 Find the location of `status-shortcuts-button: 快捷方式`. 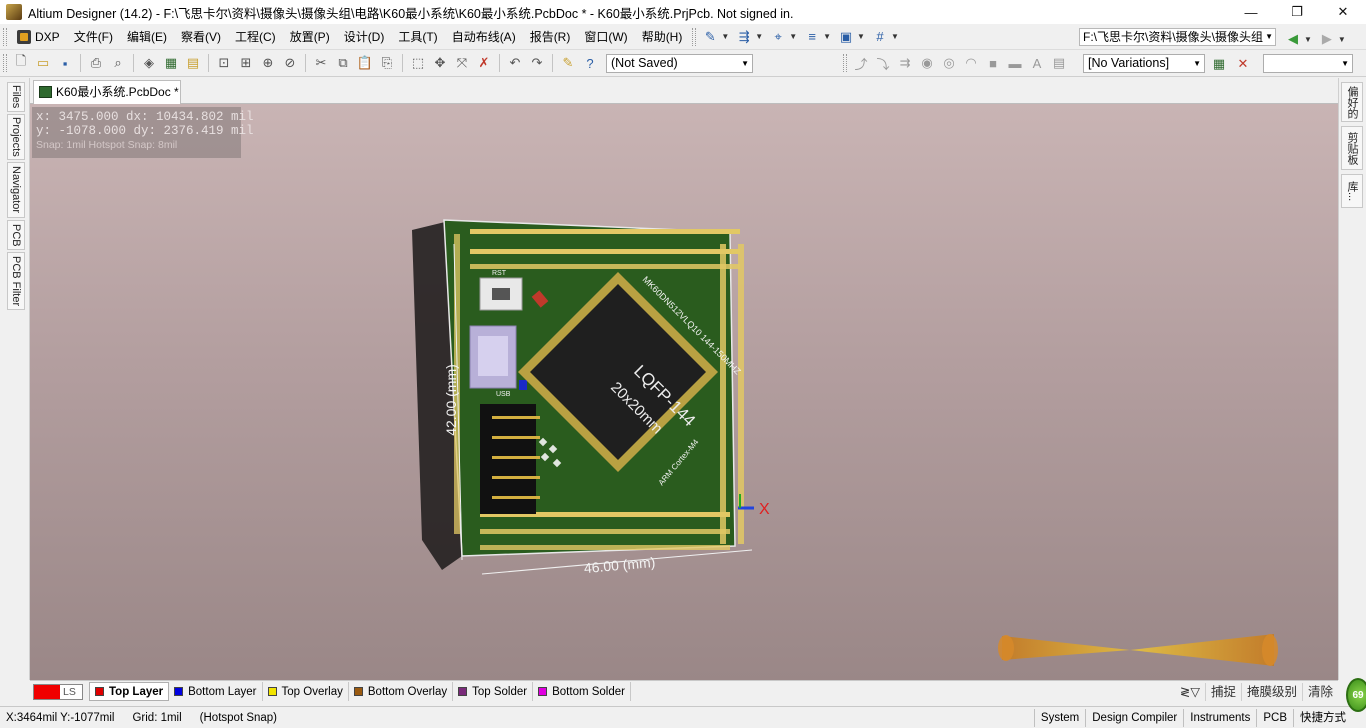

status-shortcuts-button: 快捷方式 is located at coordinates (1322, 718).